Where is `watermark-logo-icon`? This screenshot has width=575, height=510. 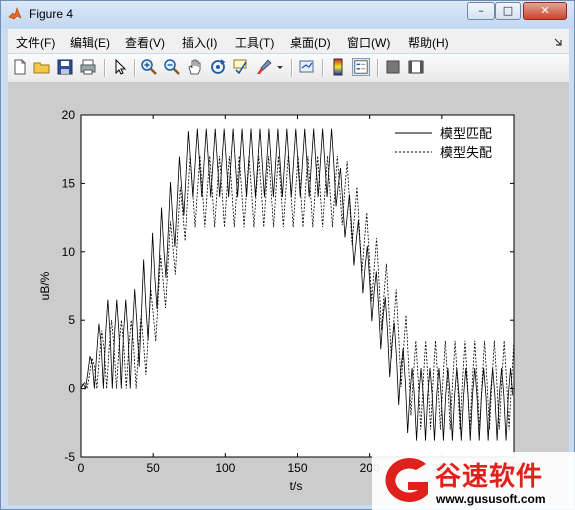
watermark-logo-icon is located at coordinates (406, 479).